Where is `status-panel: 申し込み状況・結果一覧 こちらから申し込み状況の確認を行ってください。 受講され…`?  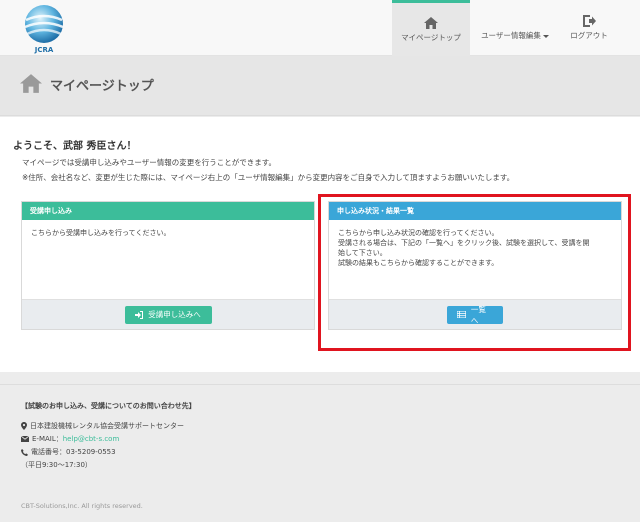
status-panel: 申し込み状況・結果一覧 こちらから申し込み状況の確認を行ってください。 受講され… is located at coordinates (475, 265).